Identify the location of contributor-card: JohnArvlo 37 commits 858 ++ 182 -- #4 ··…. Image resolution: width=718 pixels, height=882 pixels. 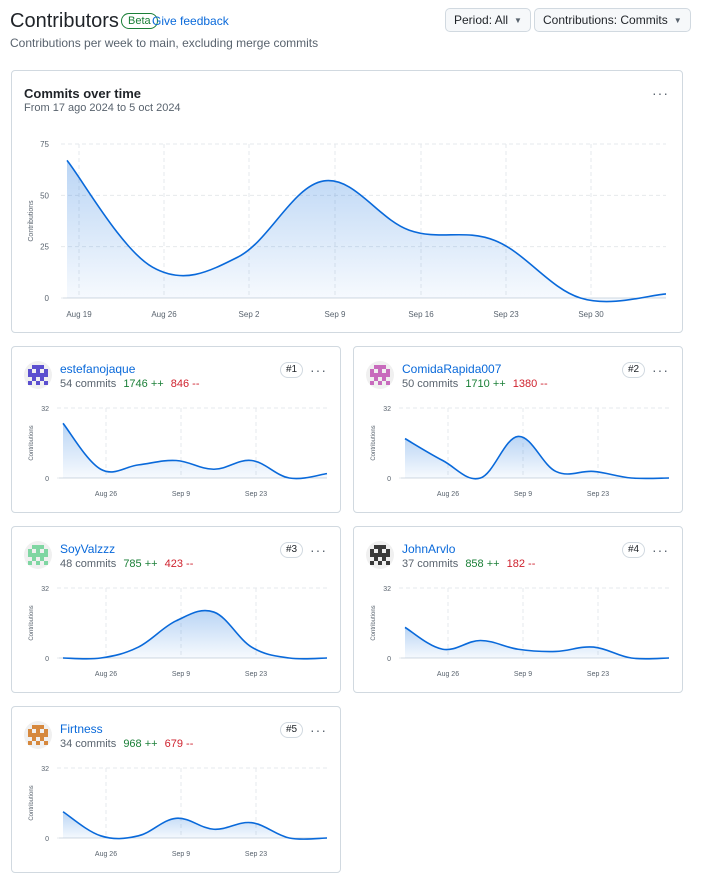
(518, 609).